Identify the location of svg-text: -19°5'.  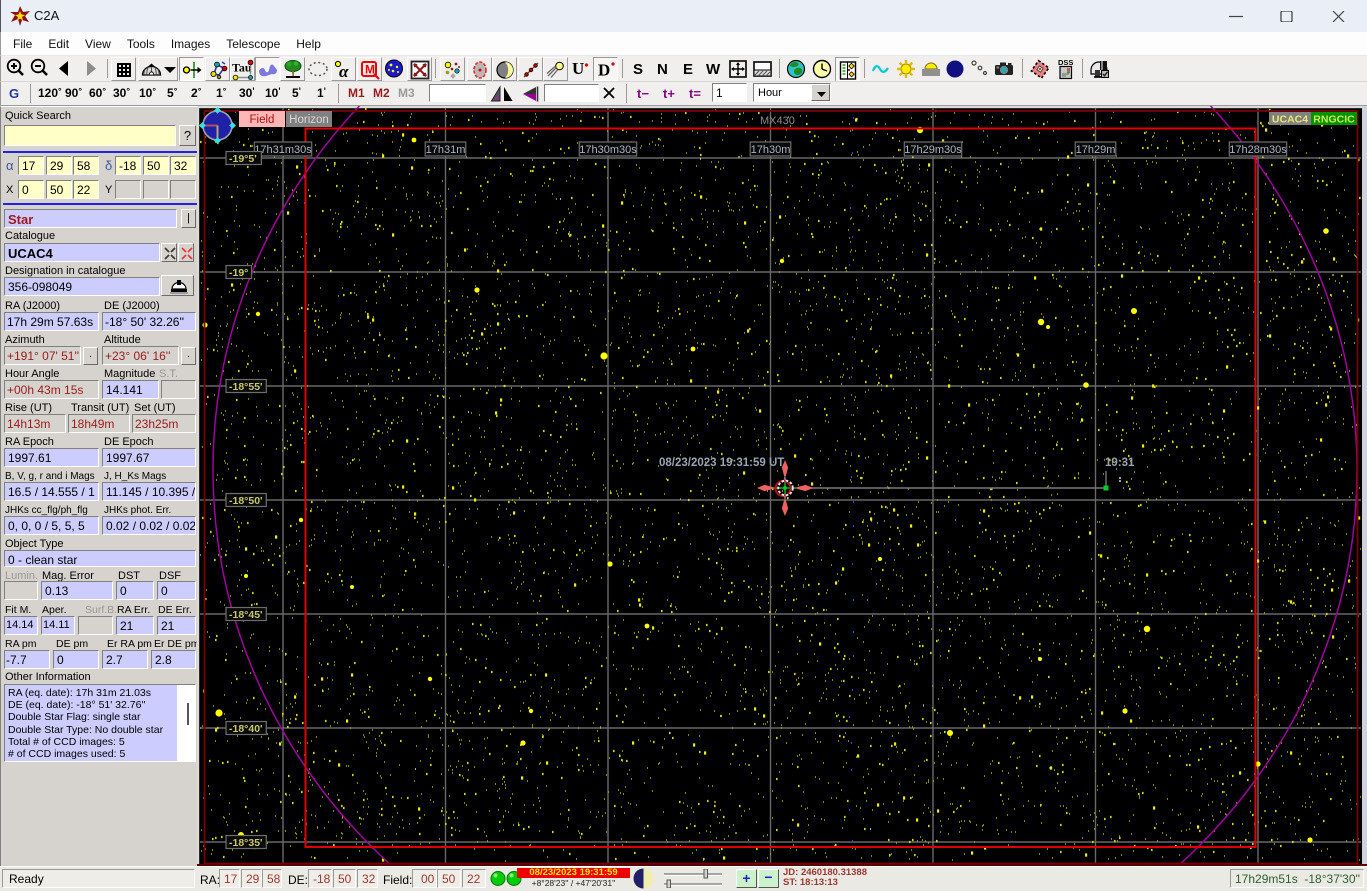
(243, 159).